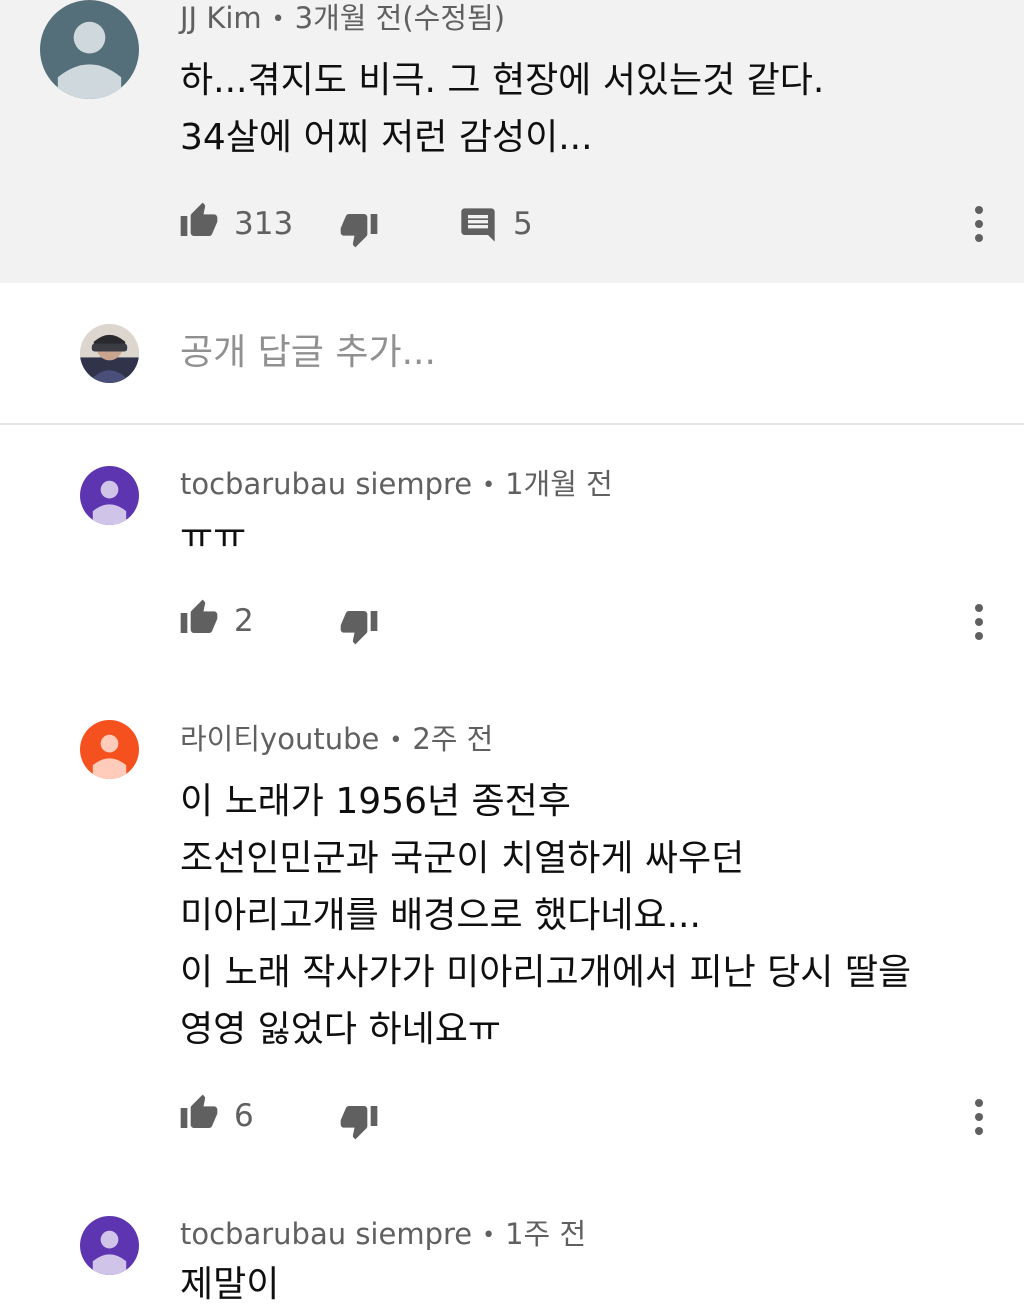  I want to click on comment-line: 제말이, so click(230, 1284).